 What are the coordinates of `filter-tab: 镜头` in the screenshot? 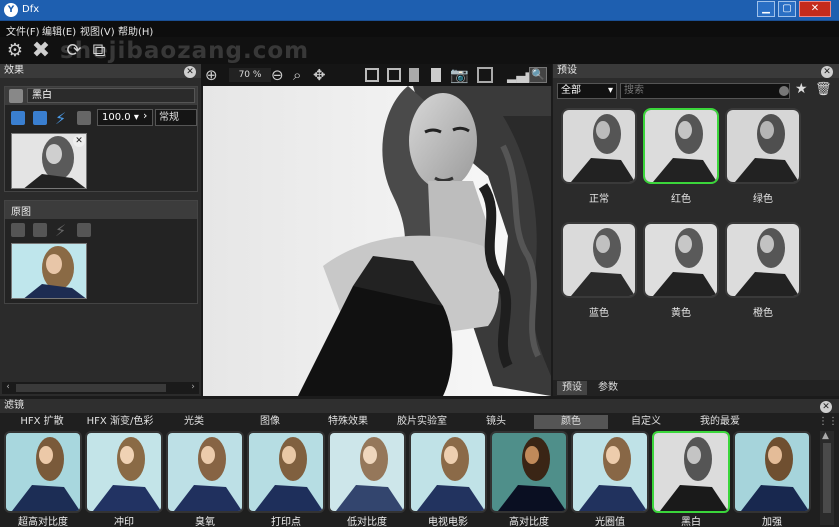 It's located at (496, 422).